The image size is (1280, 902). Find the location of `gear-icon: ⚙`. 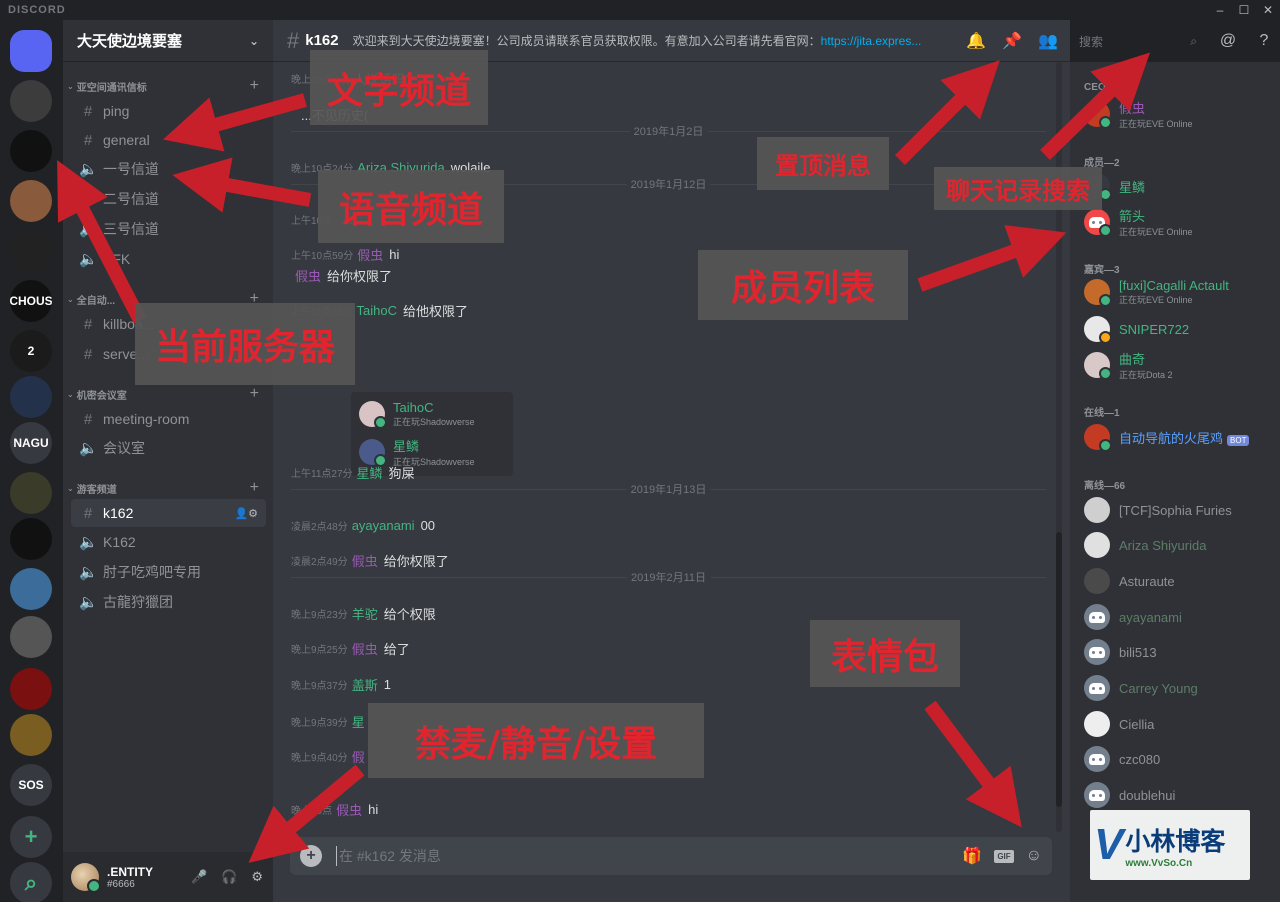

gear-icon: ⚙ is located at coordinates (257, 877).